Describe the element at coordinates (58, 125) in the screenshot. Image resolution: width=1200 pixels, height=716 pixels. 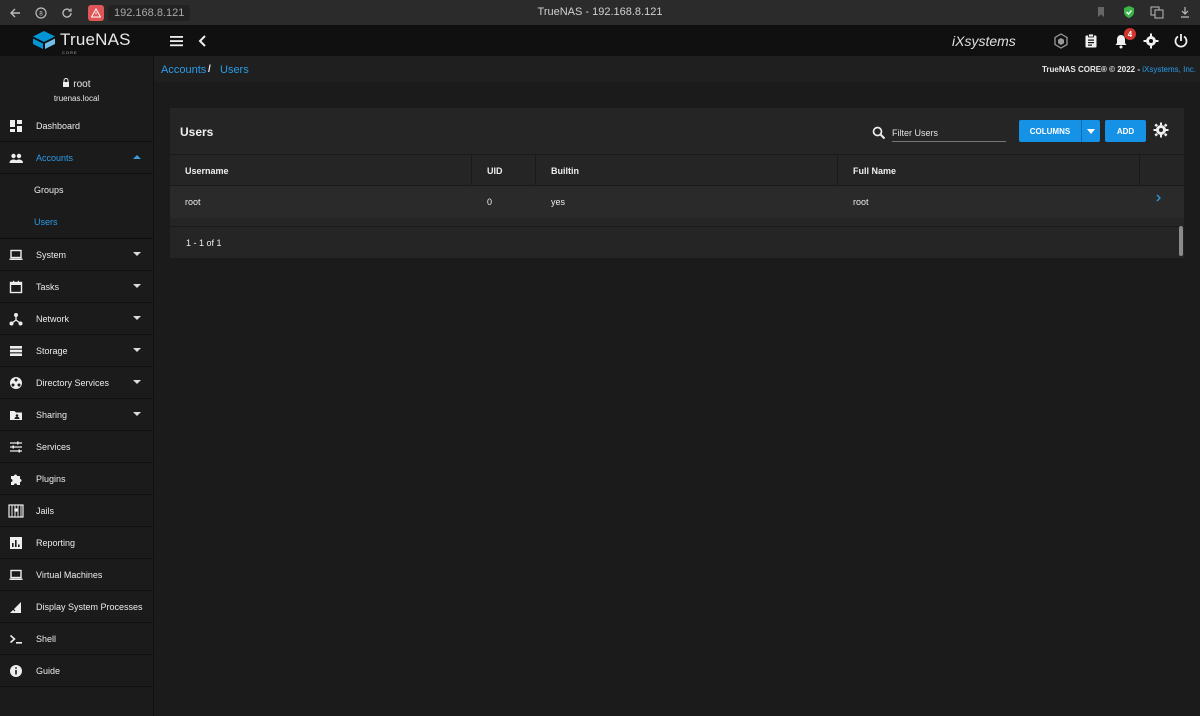
I see `sidebar-item-label: Dashboard` at that location.